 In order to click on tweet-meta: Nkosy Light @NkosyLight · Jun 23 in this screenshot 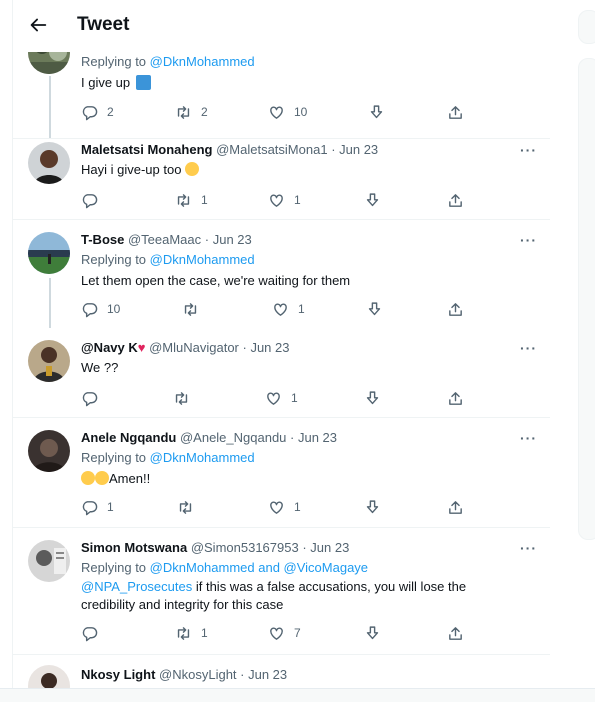, I will do `click(184, 674)`.